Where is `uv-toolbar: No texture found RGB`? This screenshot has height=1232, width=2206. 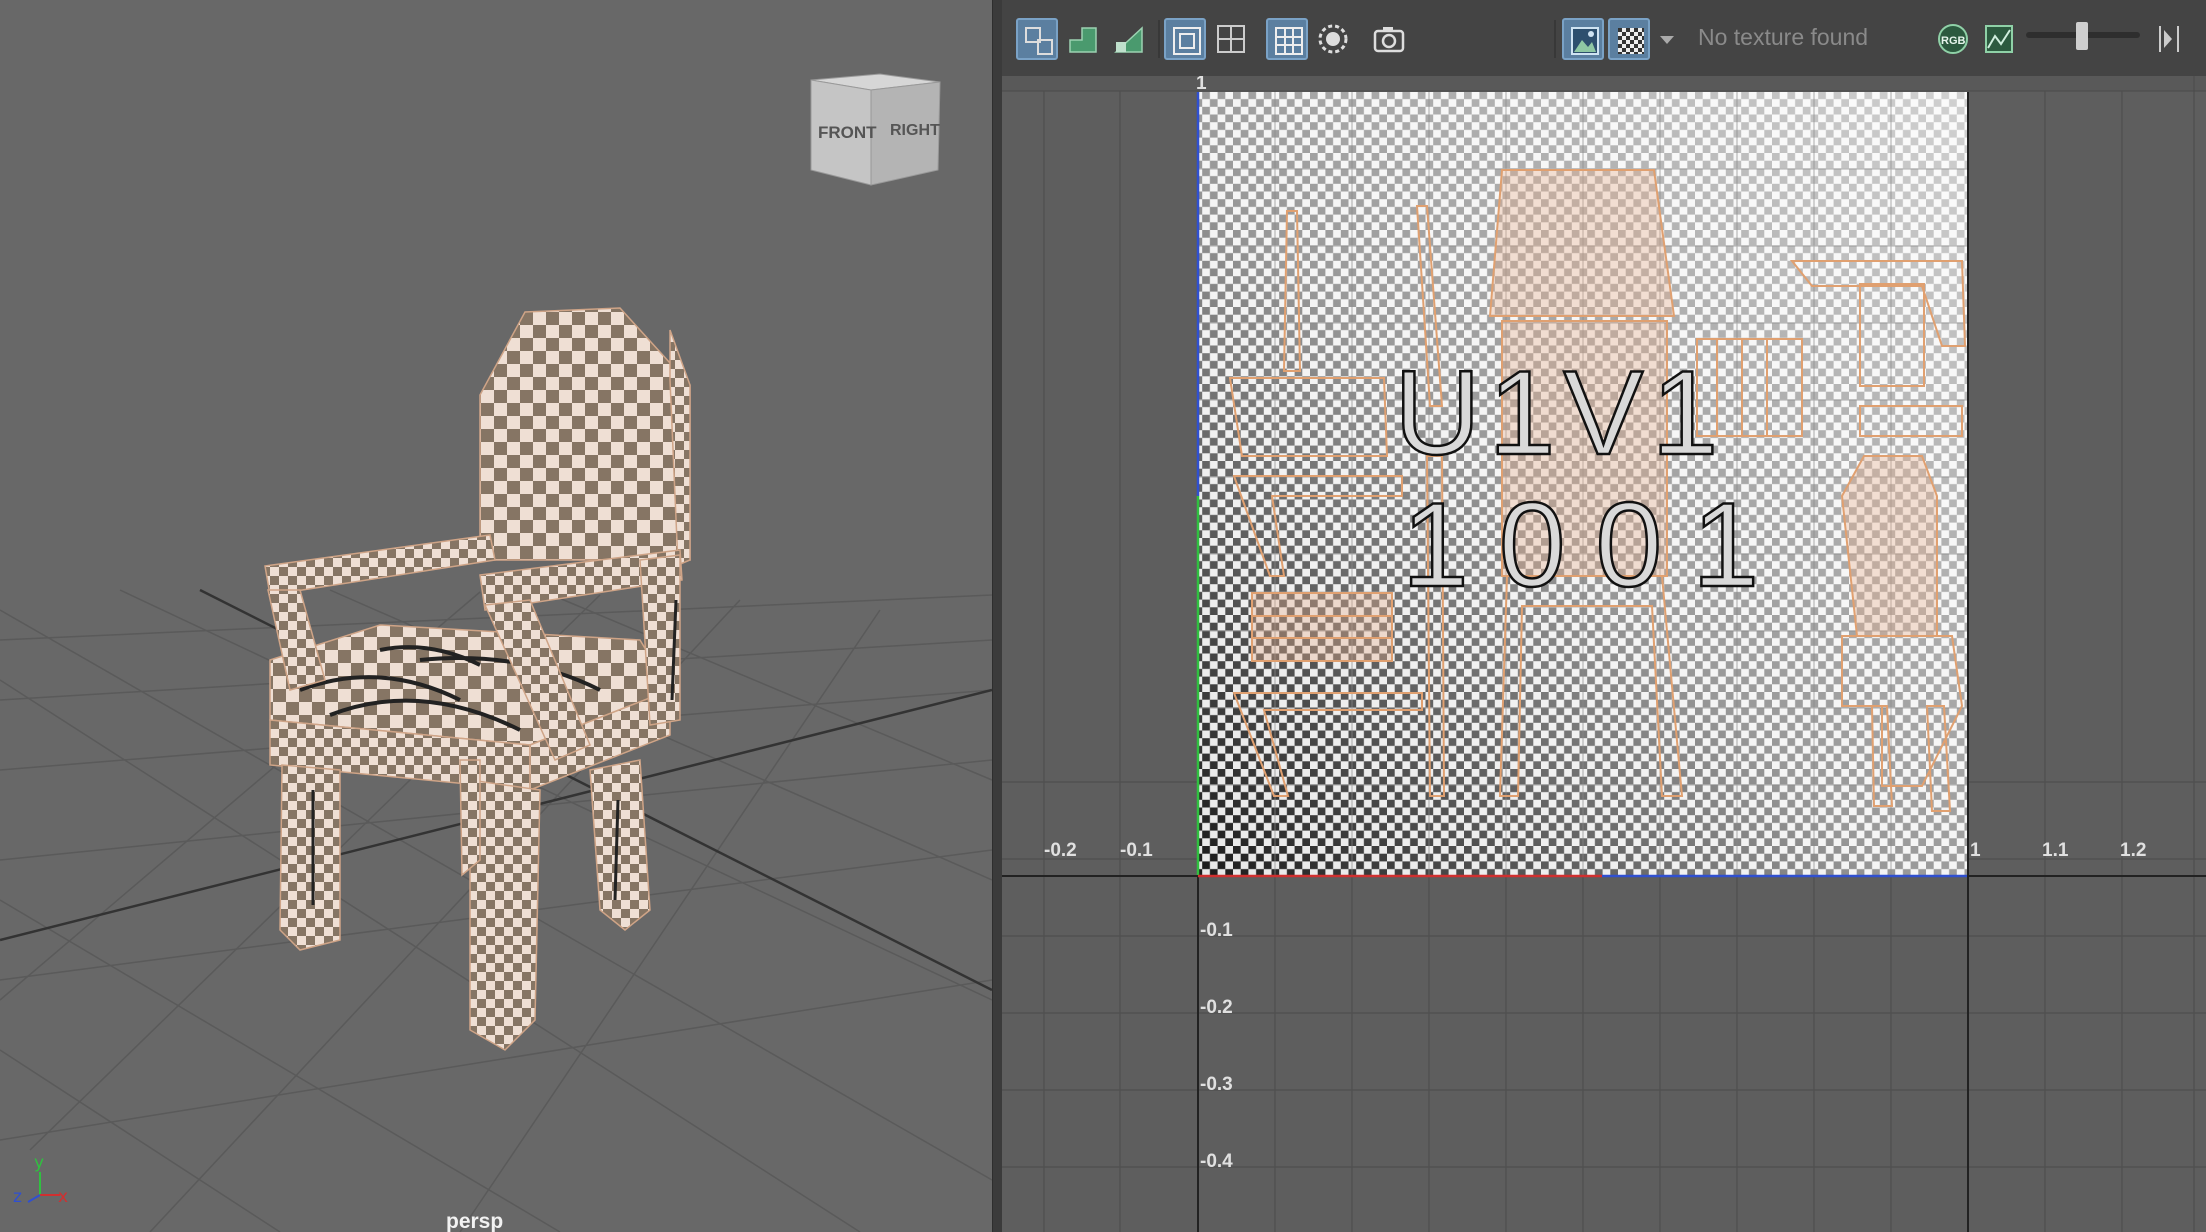
uv-toolbar: No texture found RGB is located at coordinates (1604, 39).